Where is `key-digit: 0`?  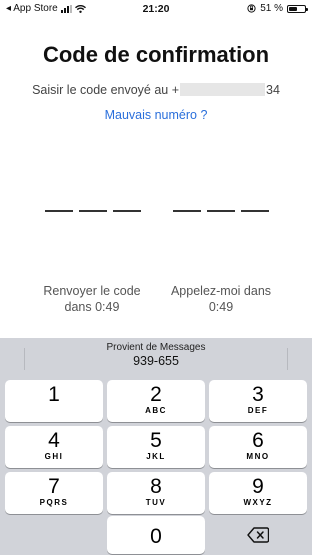
key-digit: 0 is located at coordinates (156, 536).